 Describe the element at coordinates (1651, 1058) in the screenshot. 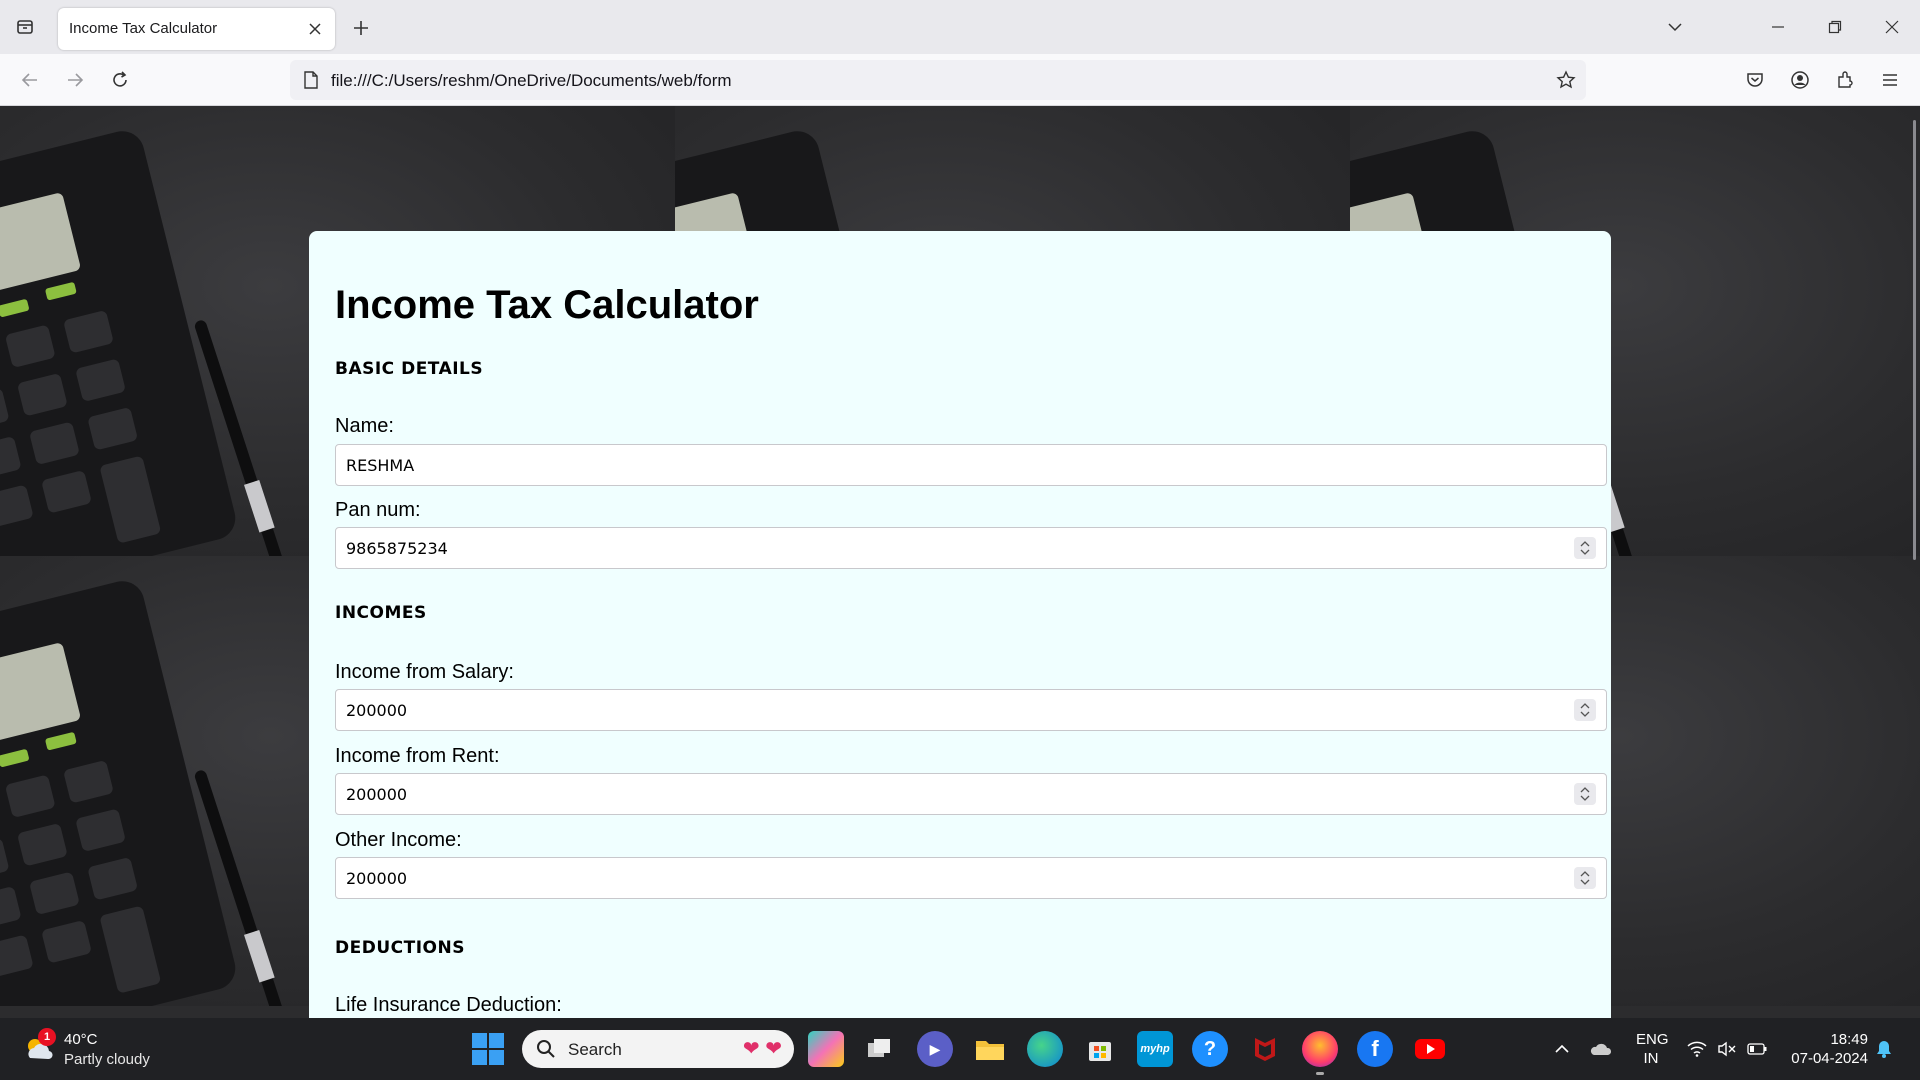

I see `language-region: IN` at that location.